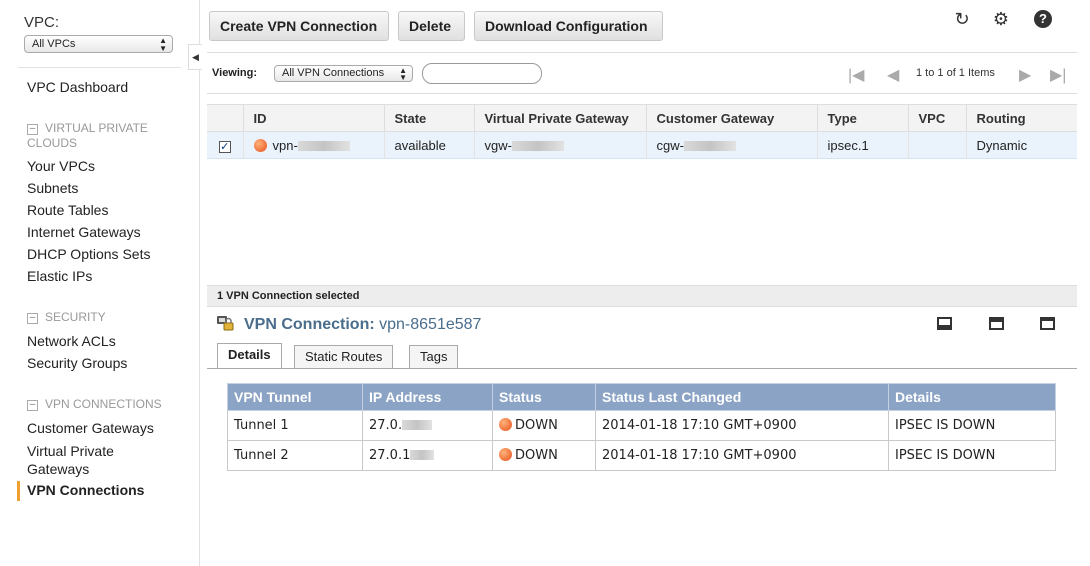 The height and width of the screenshot is (566, 1090). I want to click on column-header-ip-address: IP Address, so click(427, 397).